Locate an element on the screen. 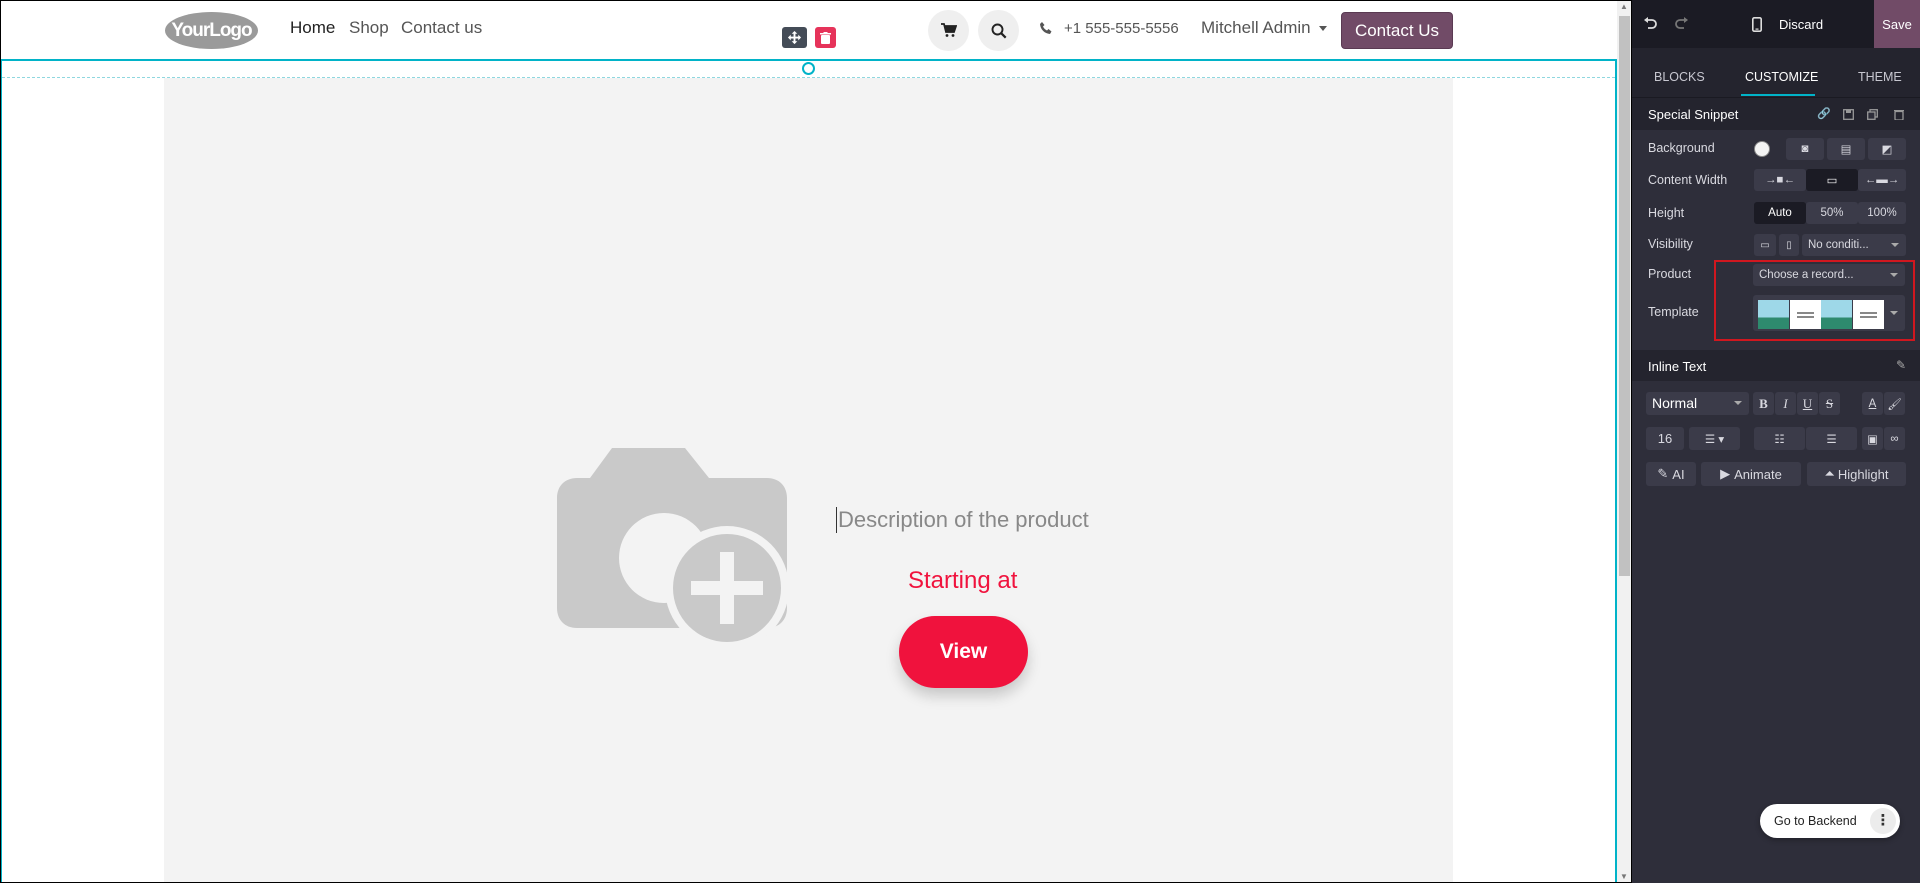  film-icon: ▤ is located at coordinates (1846, 150).